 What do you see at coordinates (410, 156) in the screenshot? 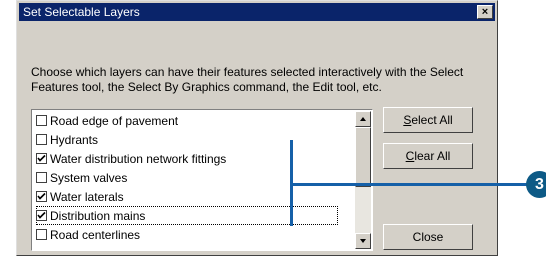
I see `clear-all-mnemonic: C` at bounding box center [410, 156].